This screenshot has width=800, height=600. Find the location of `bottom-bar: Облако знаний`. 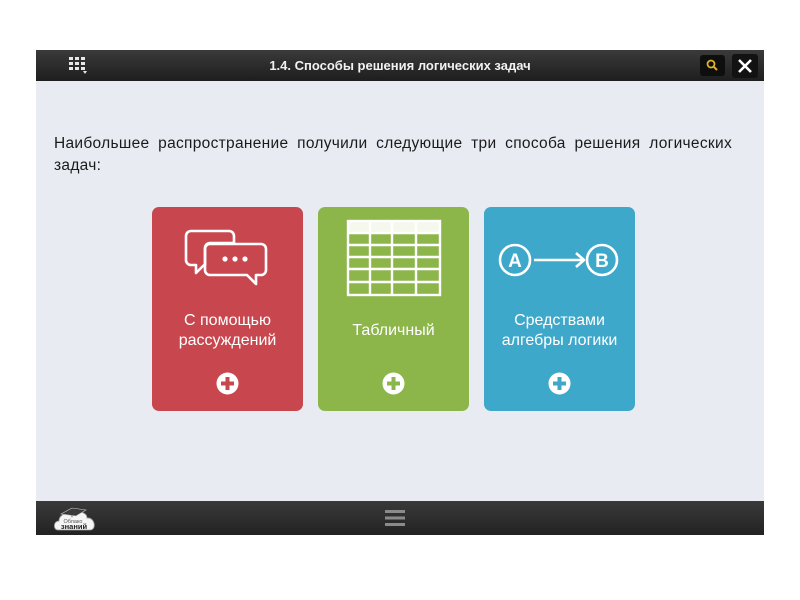

bottom-bar: Облако знаний is located at coordinates (400, 518).